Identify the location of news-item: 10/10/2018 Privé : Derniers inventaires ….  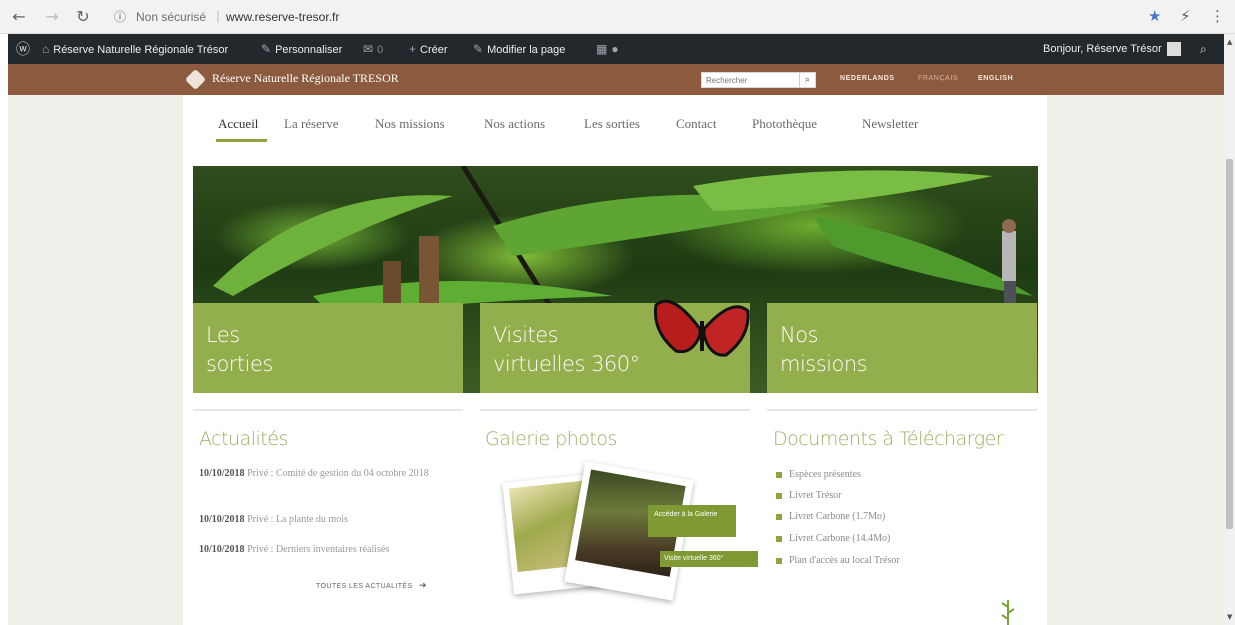
(318, 549).